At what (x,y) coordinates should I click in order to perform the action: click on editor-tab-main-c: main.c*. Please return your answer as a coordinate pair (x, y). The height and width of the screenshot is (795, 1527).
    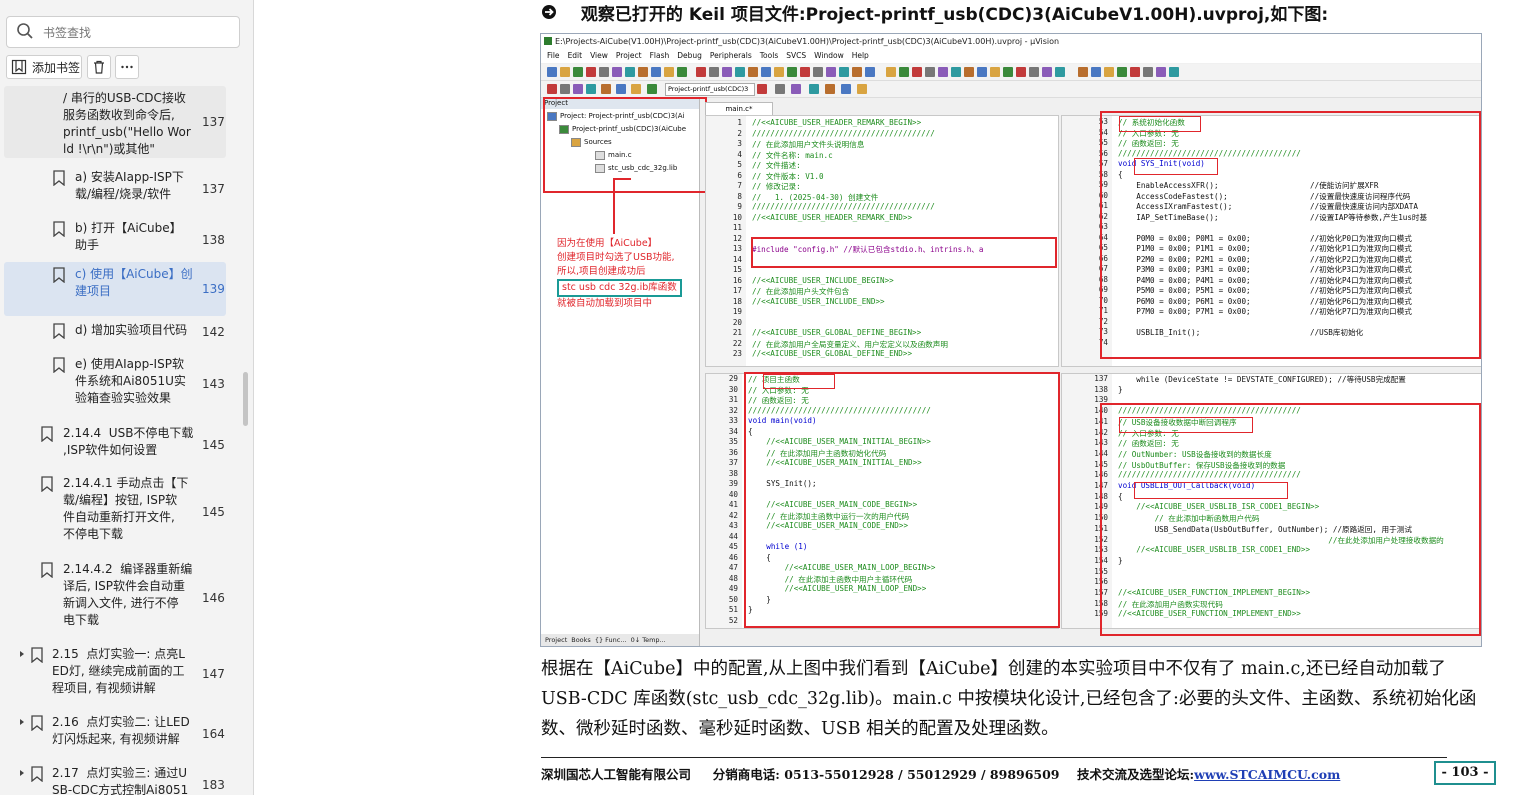
    Looking at the image, I should click on (739, 108).